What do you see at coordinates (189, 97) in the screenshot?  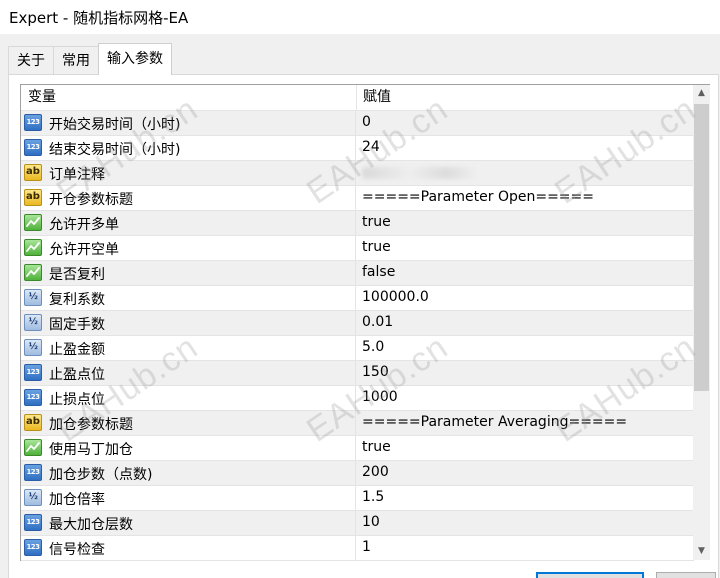 I see `column-header-variable: 变量` at bounding box center [189, 97].